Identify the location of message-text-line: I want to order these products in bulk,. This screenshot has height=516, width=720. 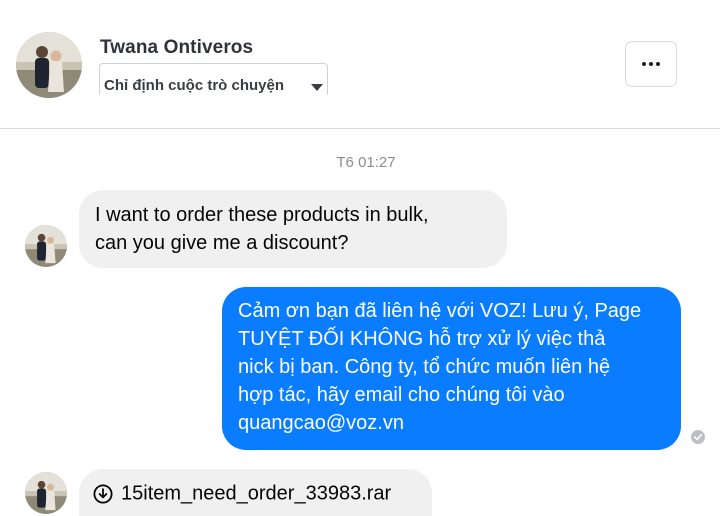
(262, 215).